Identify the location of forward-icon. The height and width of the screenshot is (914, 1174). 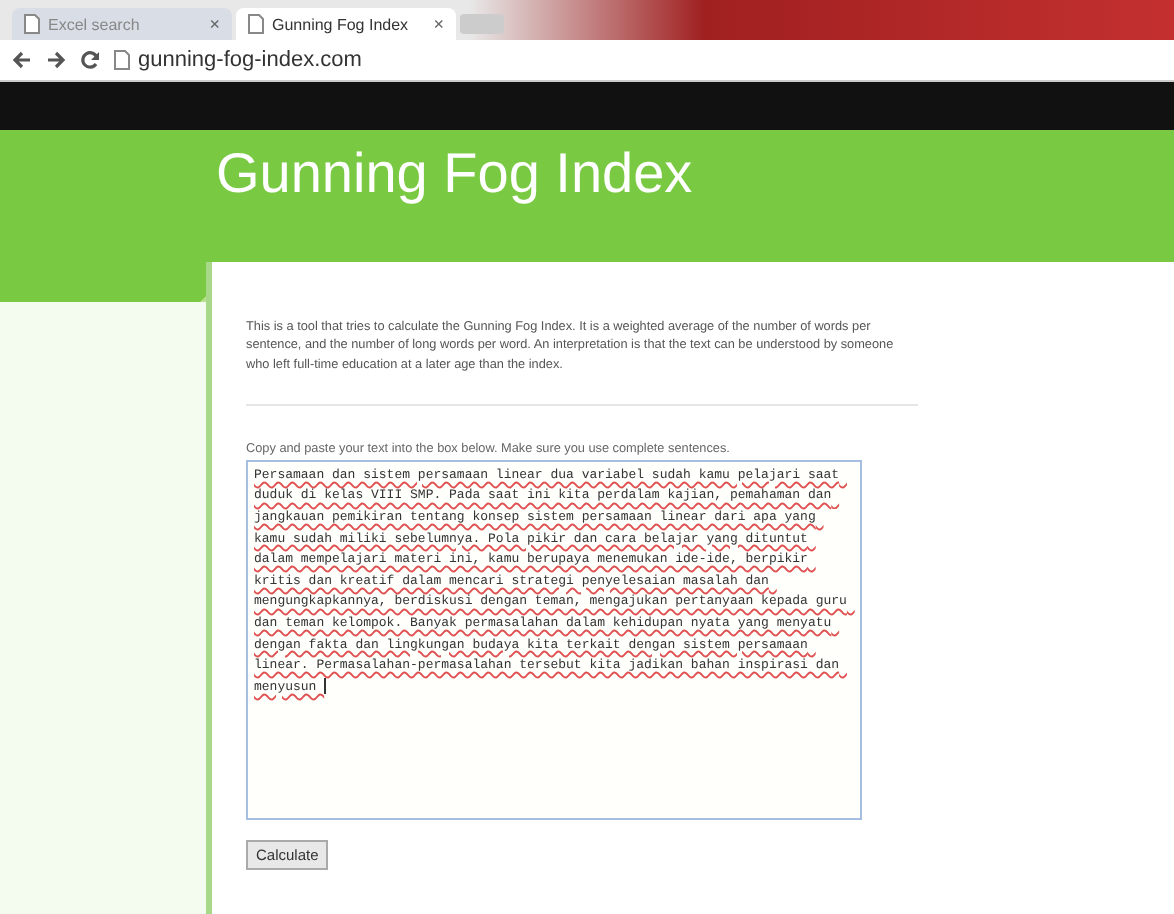
(56, 60).